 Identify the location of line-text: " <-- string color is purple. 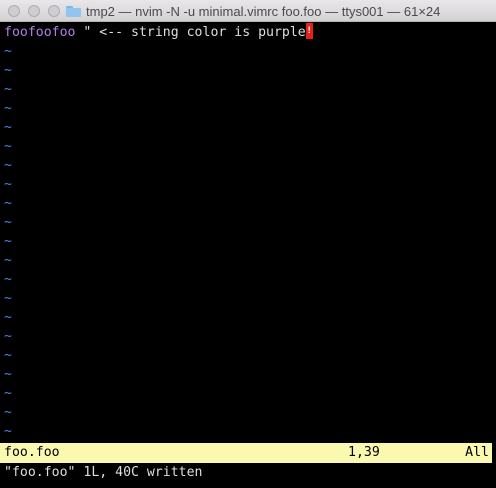
(190, 32).